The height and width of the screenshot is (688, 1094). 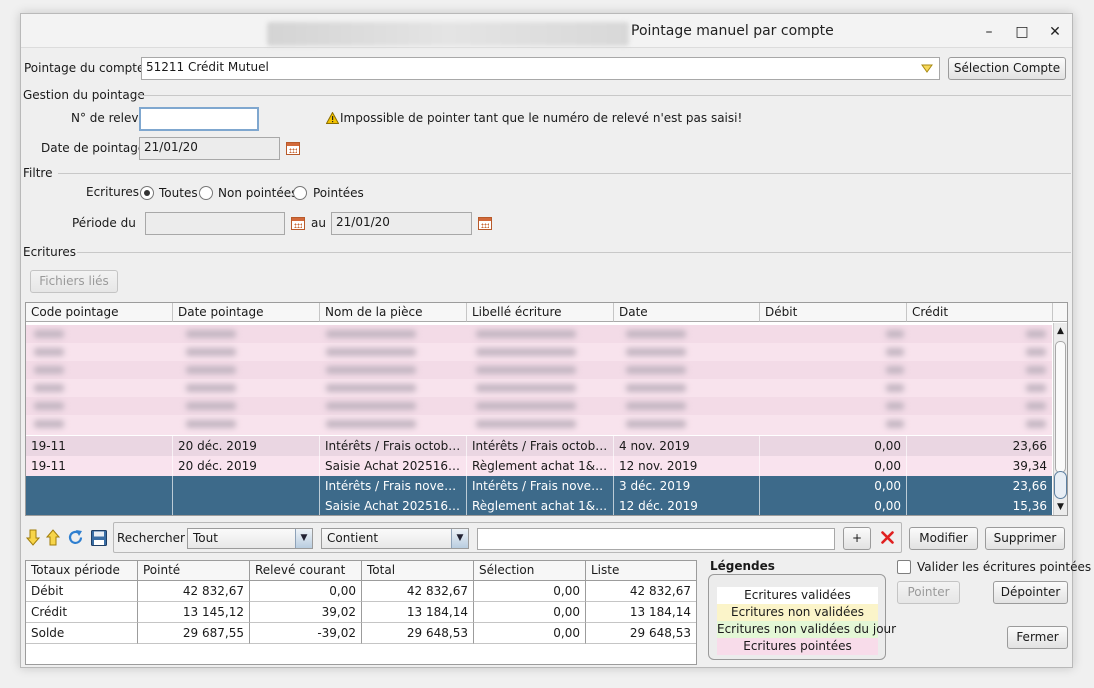 I want to click on cell-date: 12 nov. 2019, so click(x=687, y=466).